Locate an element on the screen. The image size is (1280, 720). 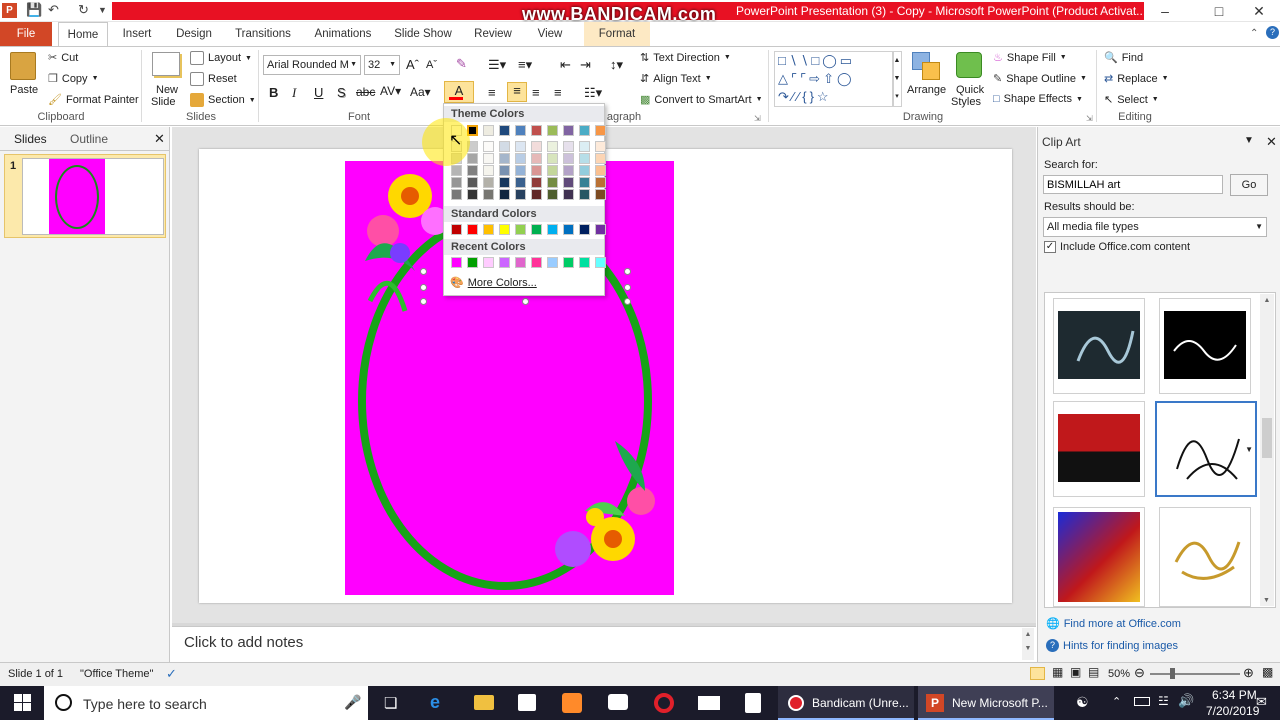
bullets-icon: ☰▾ is located at coordinates (497, 65).